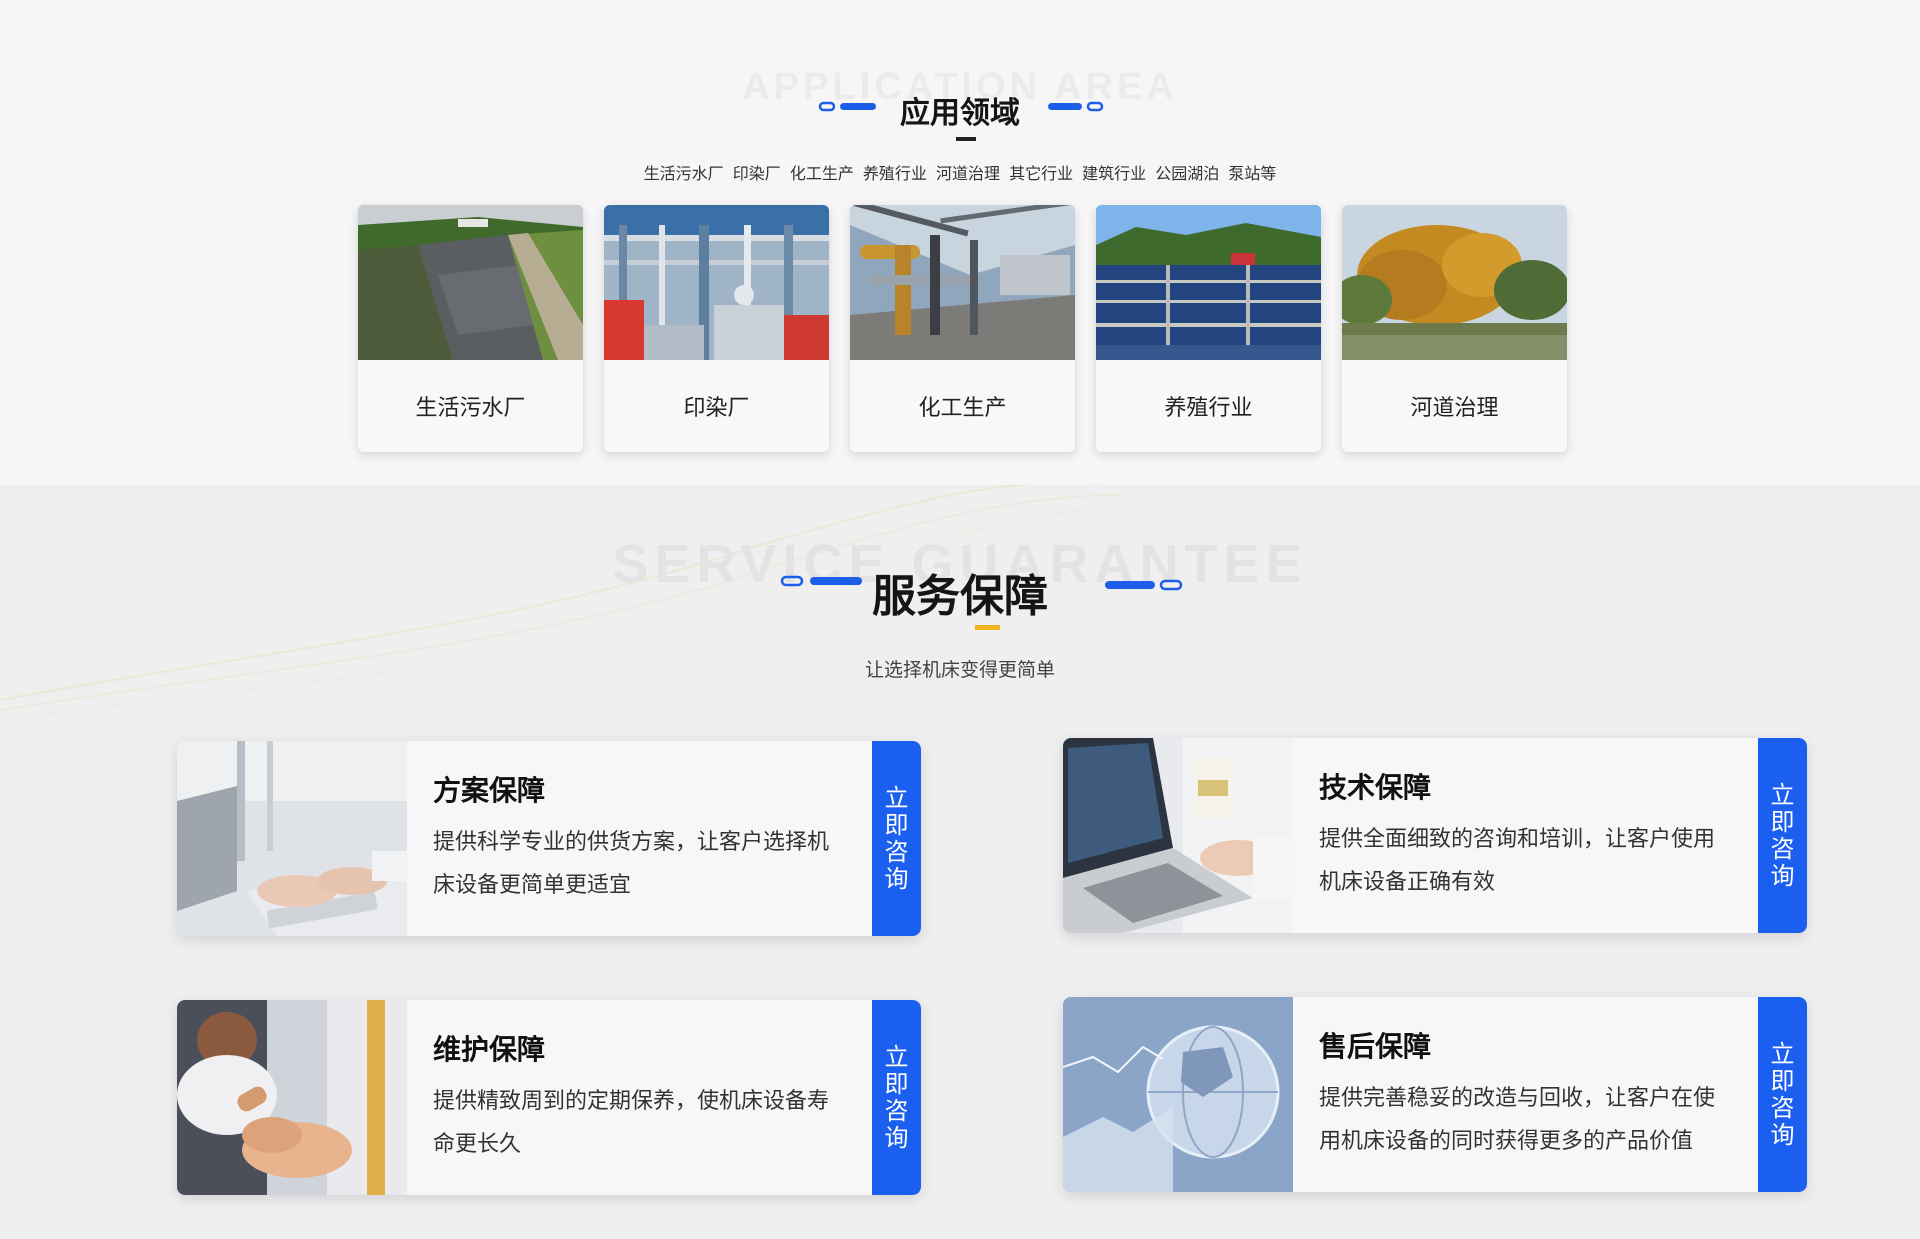 The height and width of the screenshot is (1239, 1920). Describe the element at coordinates (470, 408) in the screenshot. I see `application-card-label: 生活污水厂` at that location.